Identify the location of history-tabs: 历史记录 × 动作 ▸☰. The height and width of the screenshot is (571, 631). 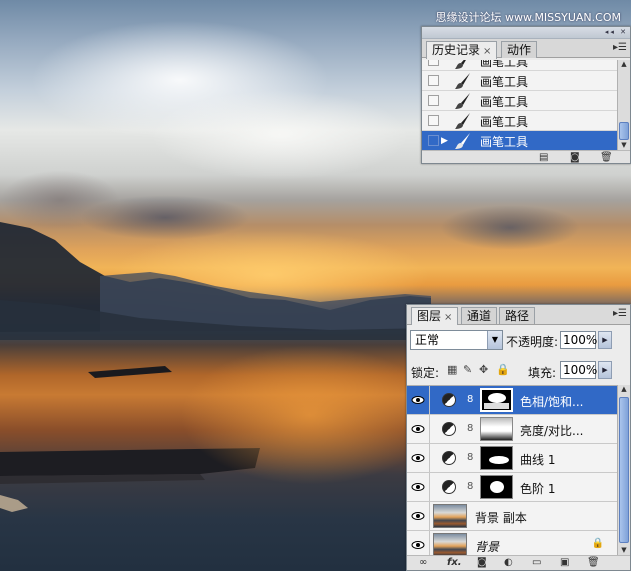
(526, 49).